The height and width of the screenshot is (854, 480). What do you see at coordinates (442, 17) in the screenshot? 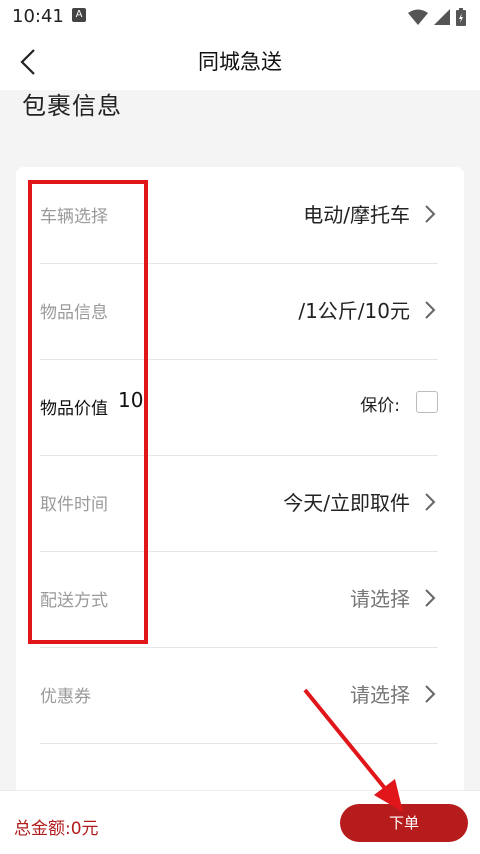
I see `signal-icon` at bounding box center [442, 17].